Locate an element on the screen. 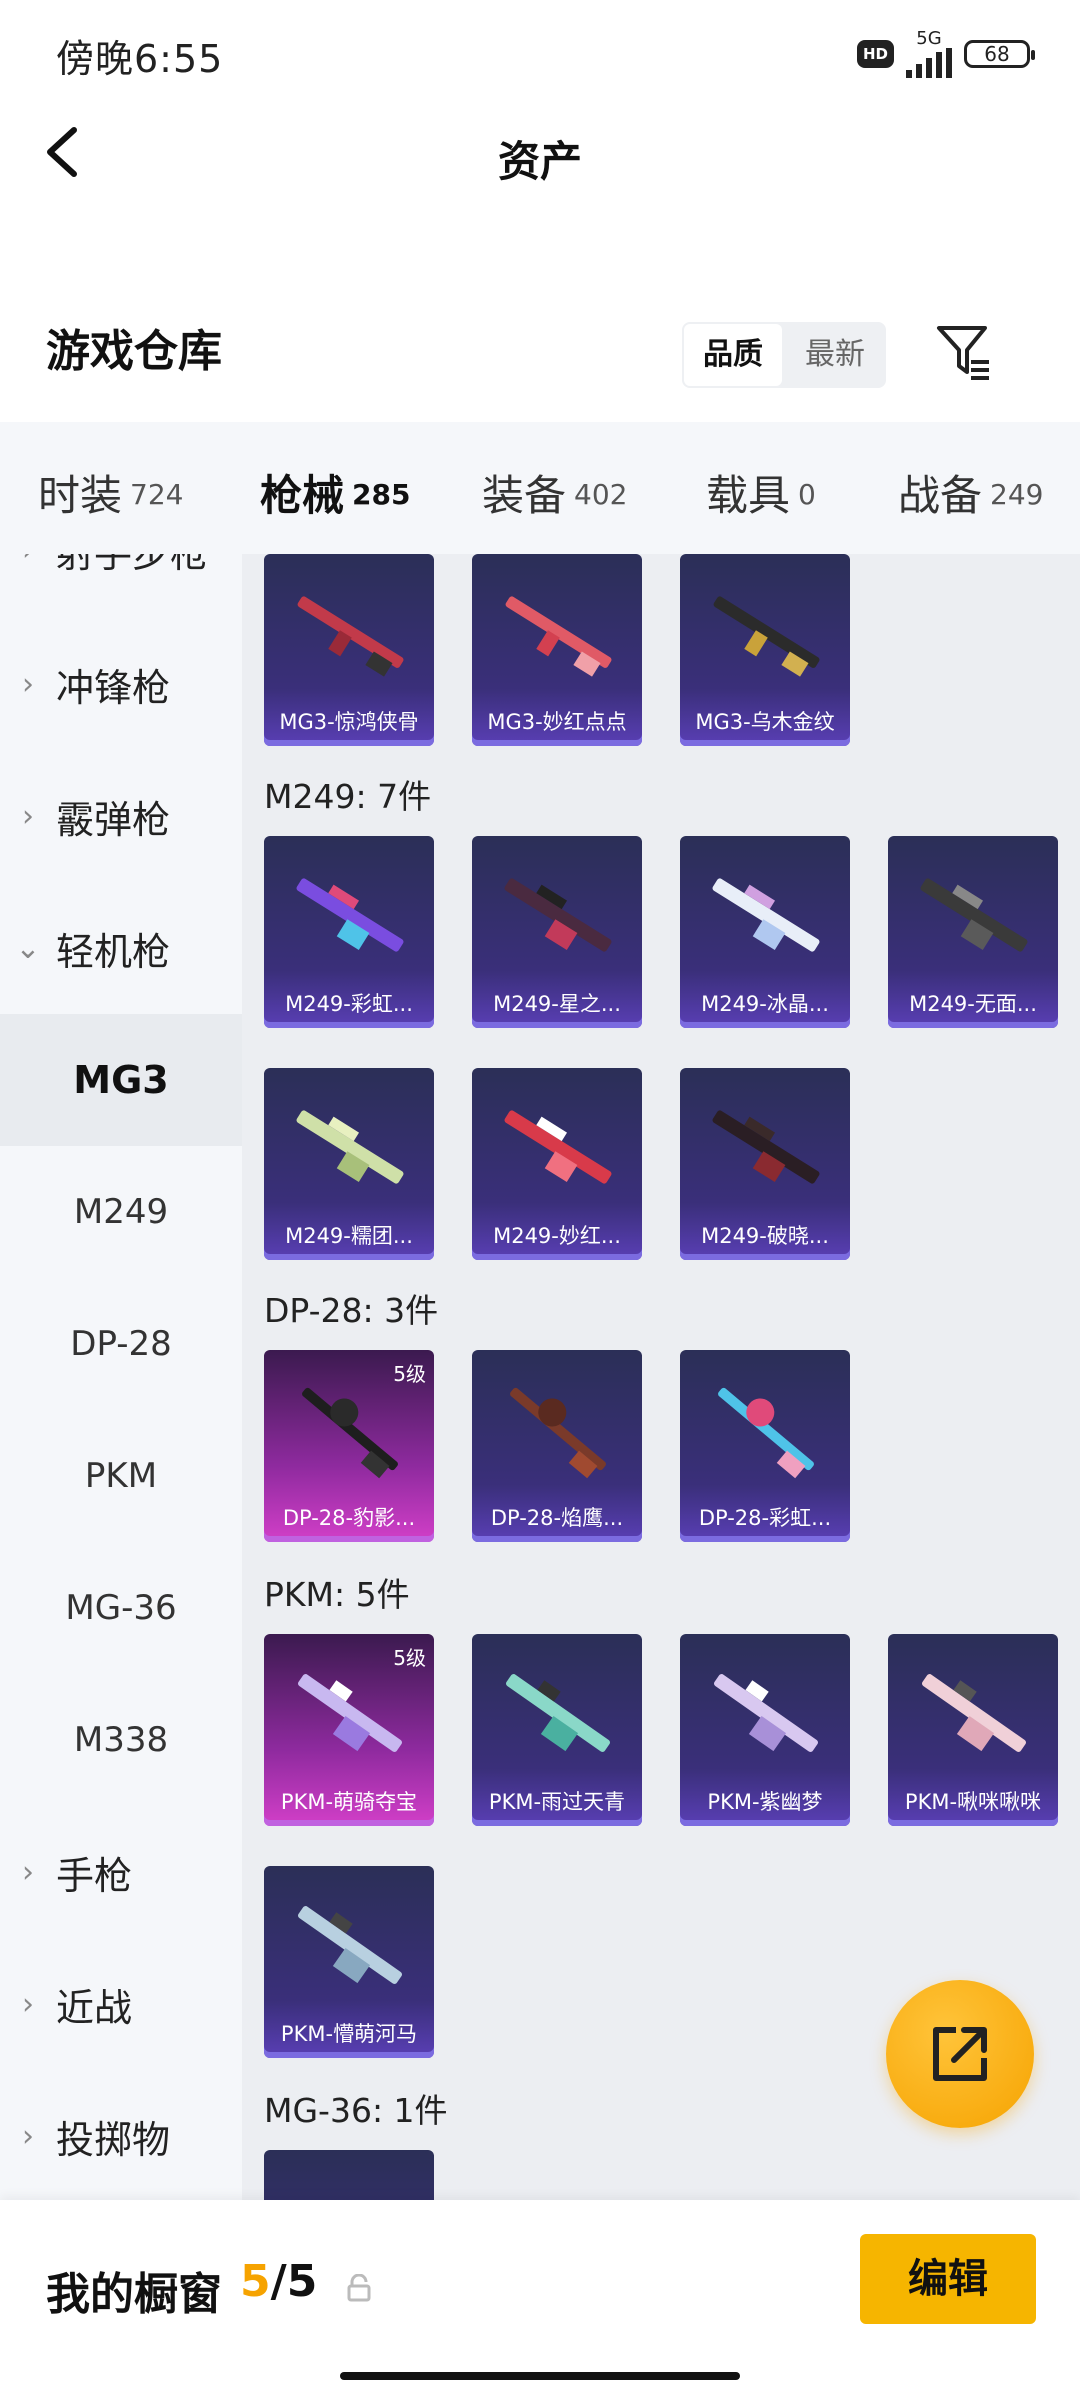 The width and height of the screenshot is (1080, 2400). sidebar-sub-m249: M249 is located at coordinates (121, 1212).